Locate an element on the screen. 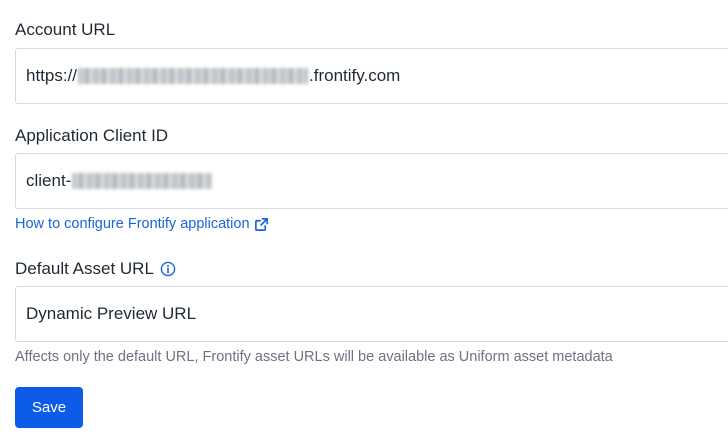 This screenshot has width=728, height=447. client-id-input: client- is located at coordinates (371, 181).